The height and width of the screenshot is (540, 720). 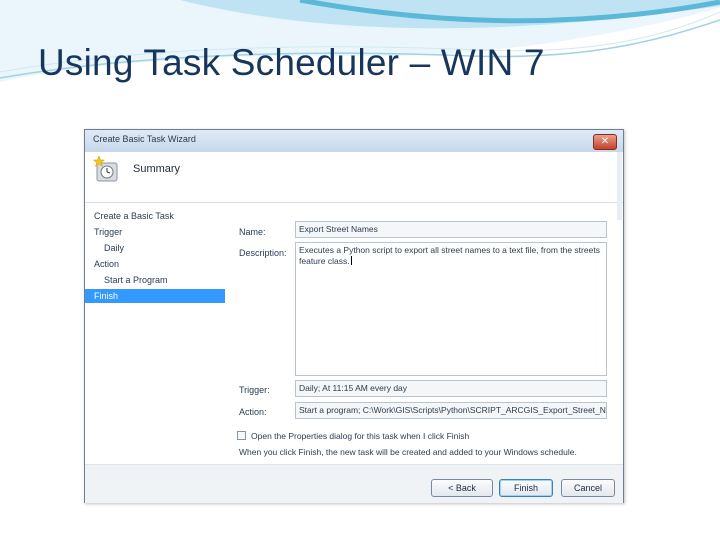 What do you see at coordinates (155, 232) in the screenshot?
I see `step-trigger: Trigger` at bounding box center [155, 232].